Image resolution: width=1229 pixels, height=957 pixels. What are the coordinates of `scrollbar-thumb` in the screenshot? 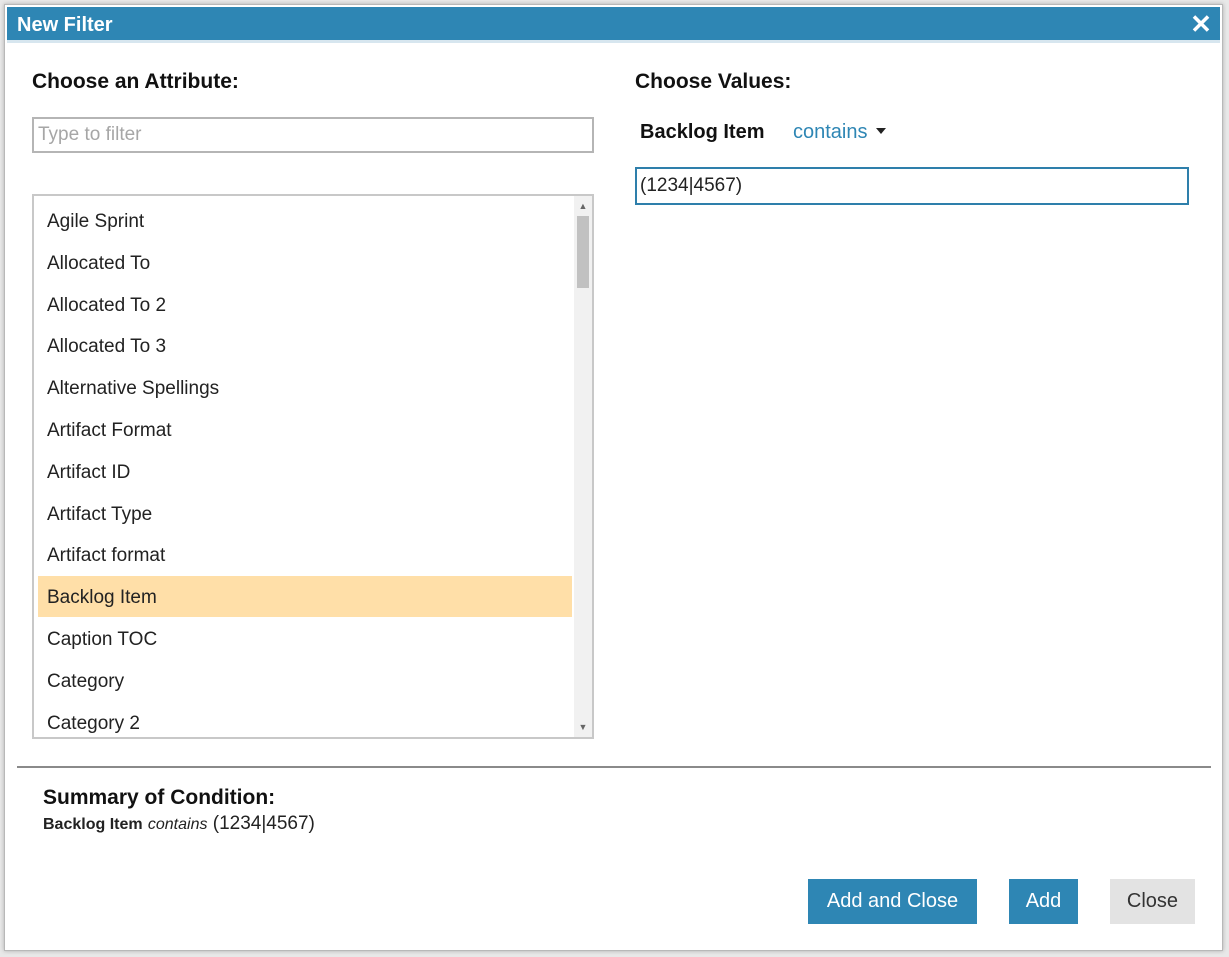 It's located at (583, 252).